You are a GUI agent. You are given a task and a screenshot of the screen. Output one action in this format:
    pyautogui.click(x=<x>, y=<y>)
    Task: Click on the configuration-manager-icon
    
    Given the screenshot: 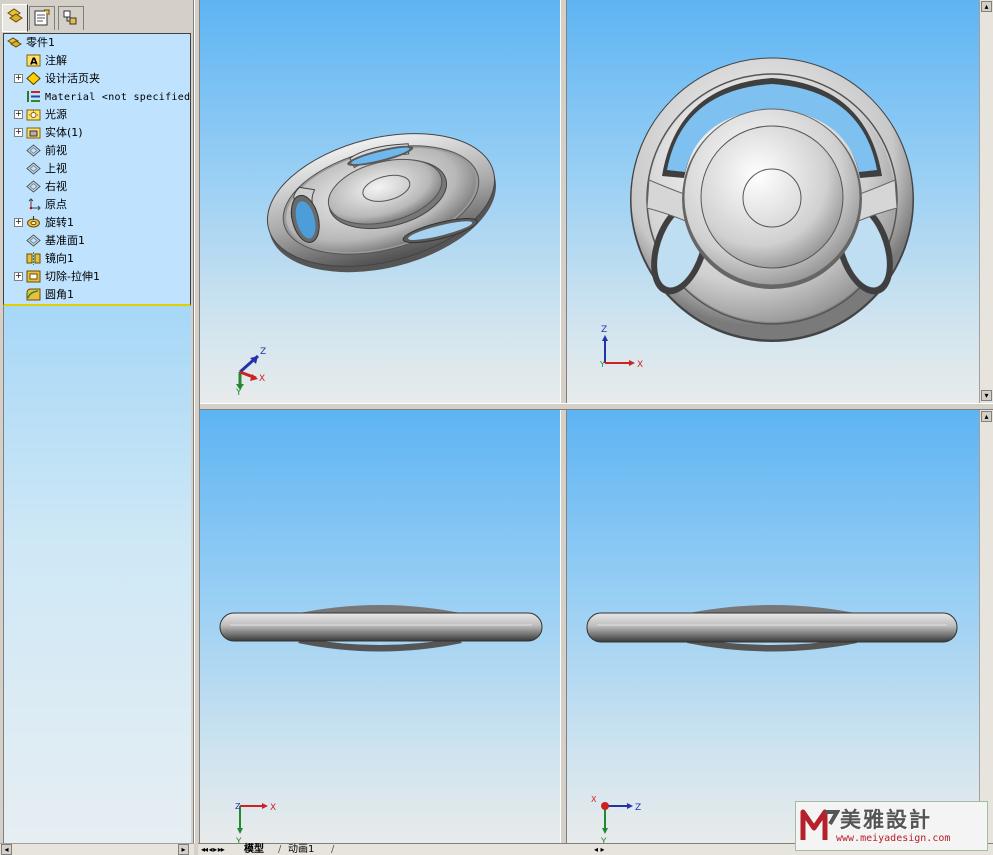 What is the action you would take?
    pyautogui.click(x=70, y=17)
    